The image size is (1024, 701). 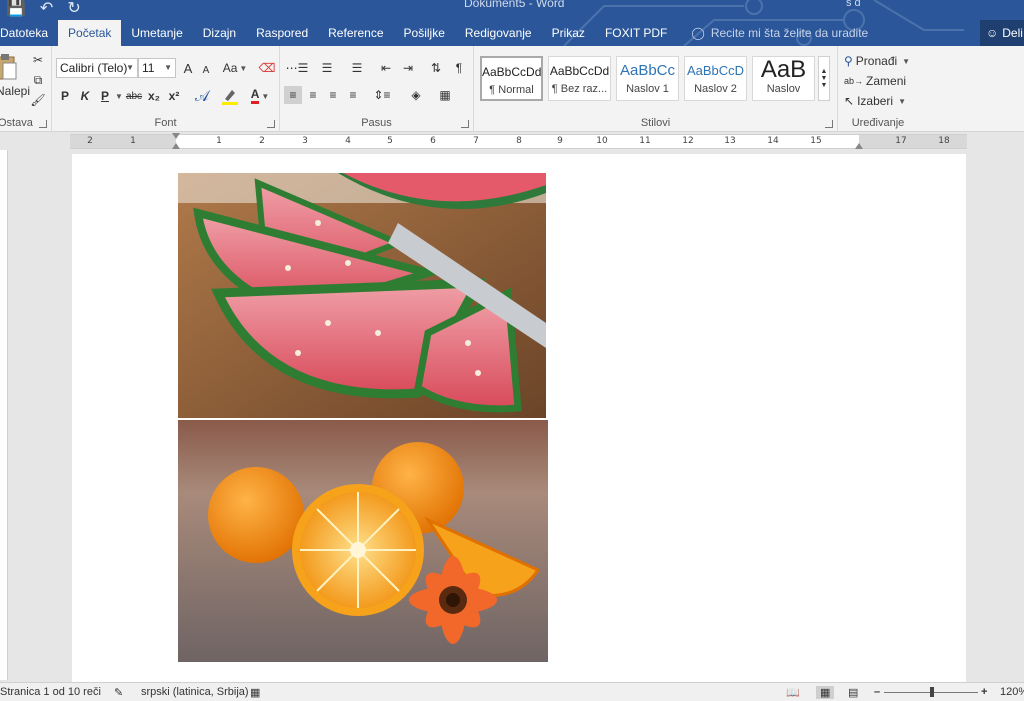 I want to click on text-effects-icon: 𝒜, so click(x=202, y=96).